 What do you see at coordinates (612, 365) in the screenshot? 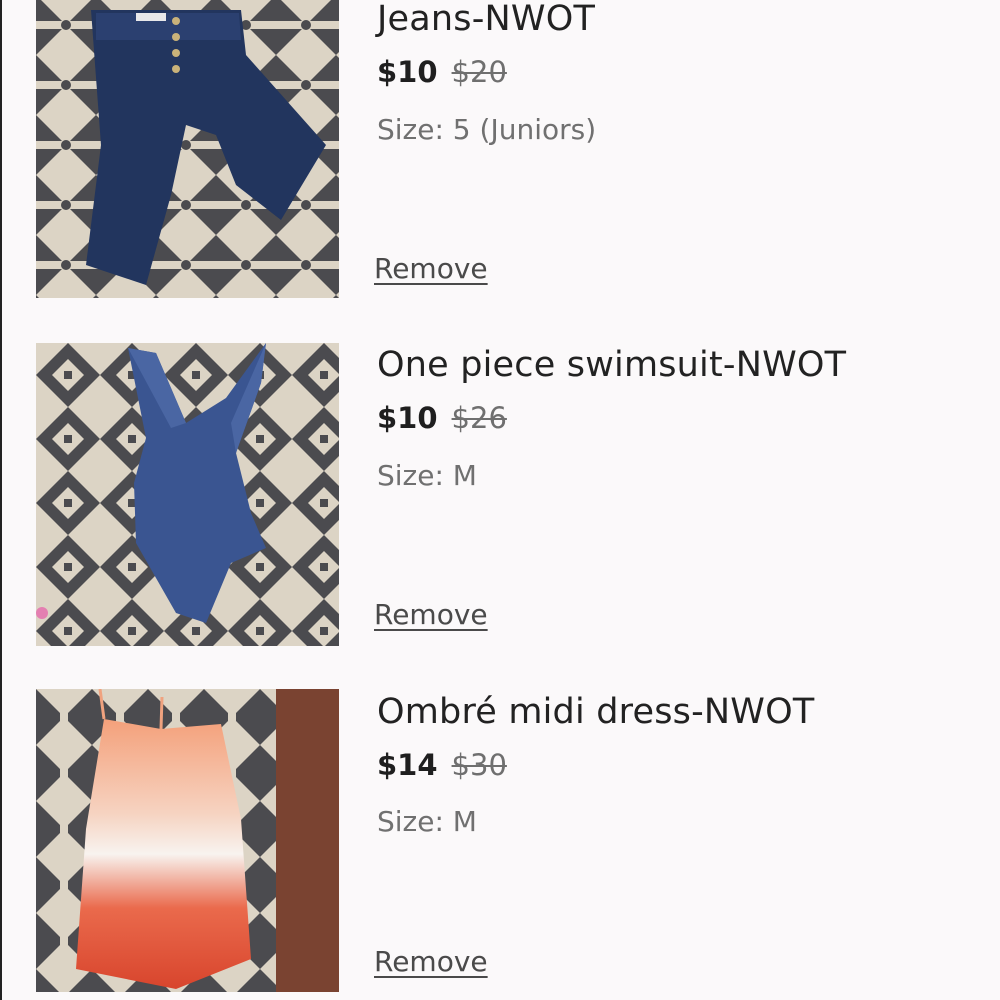
I see `item-title: One piece swimsuit-NWOT` at bounding box center [612, 365].